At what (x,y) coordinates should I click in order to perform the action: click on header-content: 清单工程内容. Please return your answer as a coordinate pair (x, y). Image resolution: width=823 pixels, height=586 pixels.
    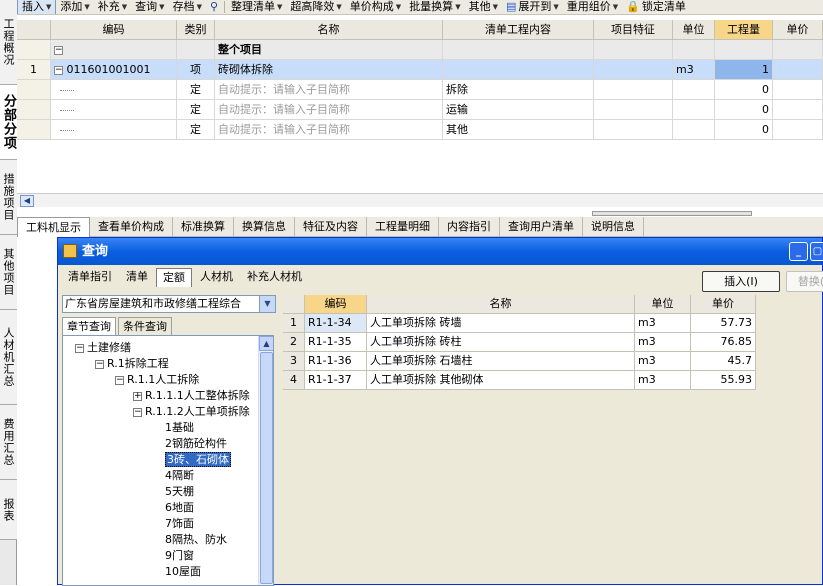
    Looking at the image, I should click on (518, 30).